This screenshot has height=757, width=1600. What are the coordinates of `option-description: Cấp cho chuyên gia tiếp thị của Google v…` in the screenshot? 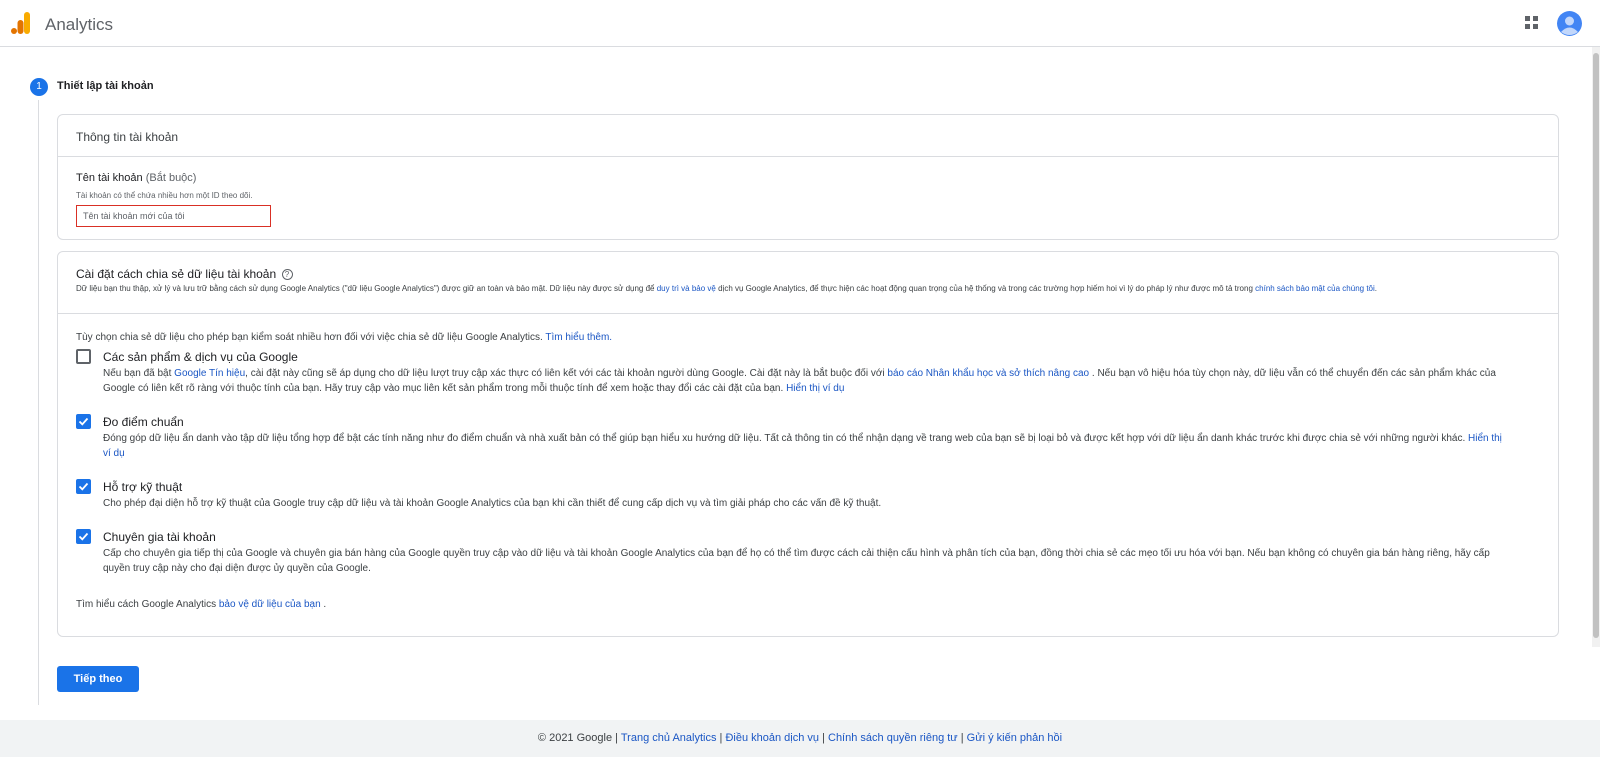 It's located at (796, 561).